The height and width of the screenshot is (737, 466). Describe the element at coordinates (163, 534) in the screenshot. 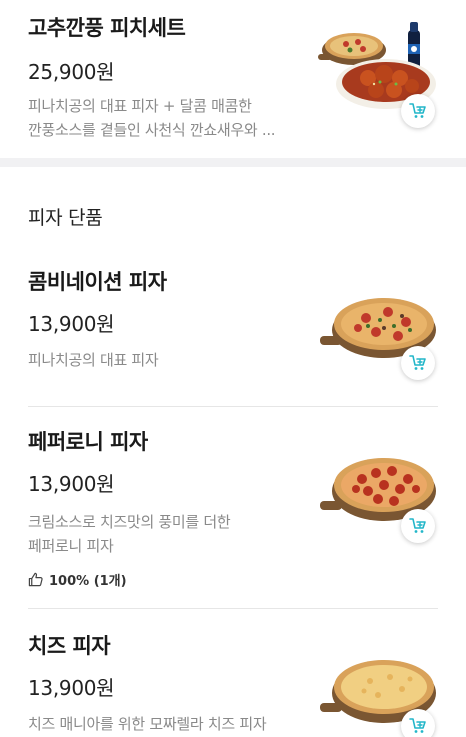

I see `item-description: 크림소스로 치즈맛의 풍미를 더한 페퍼로니 피자` at that location.